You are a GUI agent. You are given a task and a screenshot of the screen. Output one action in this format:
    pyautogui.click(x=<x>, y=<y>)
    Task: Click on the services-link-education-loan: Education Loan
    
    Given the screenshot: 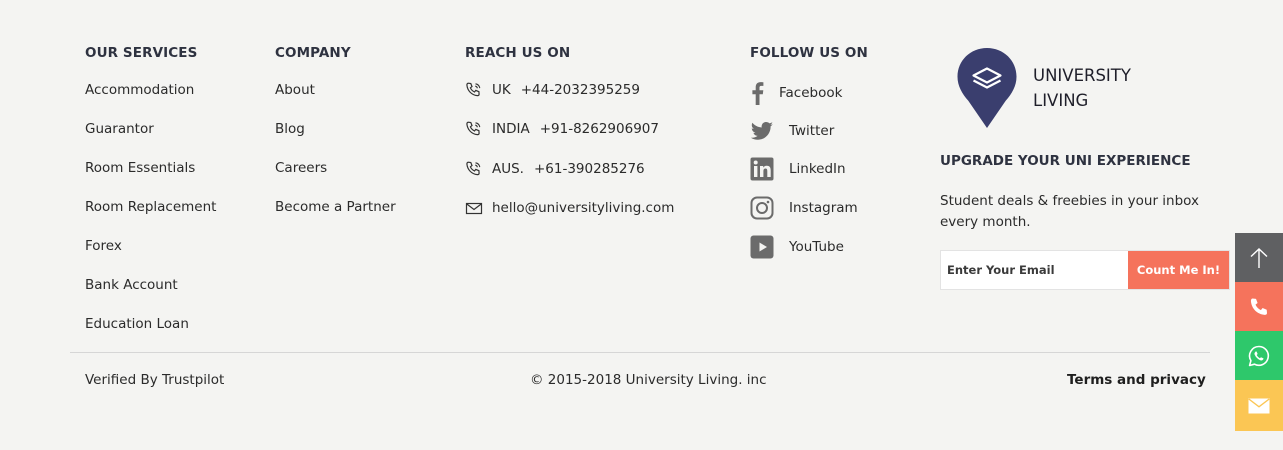 What is the action you would take?
    pyautogui.click(x=137, y=324)
    